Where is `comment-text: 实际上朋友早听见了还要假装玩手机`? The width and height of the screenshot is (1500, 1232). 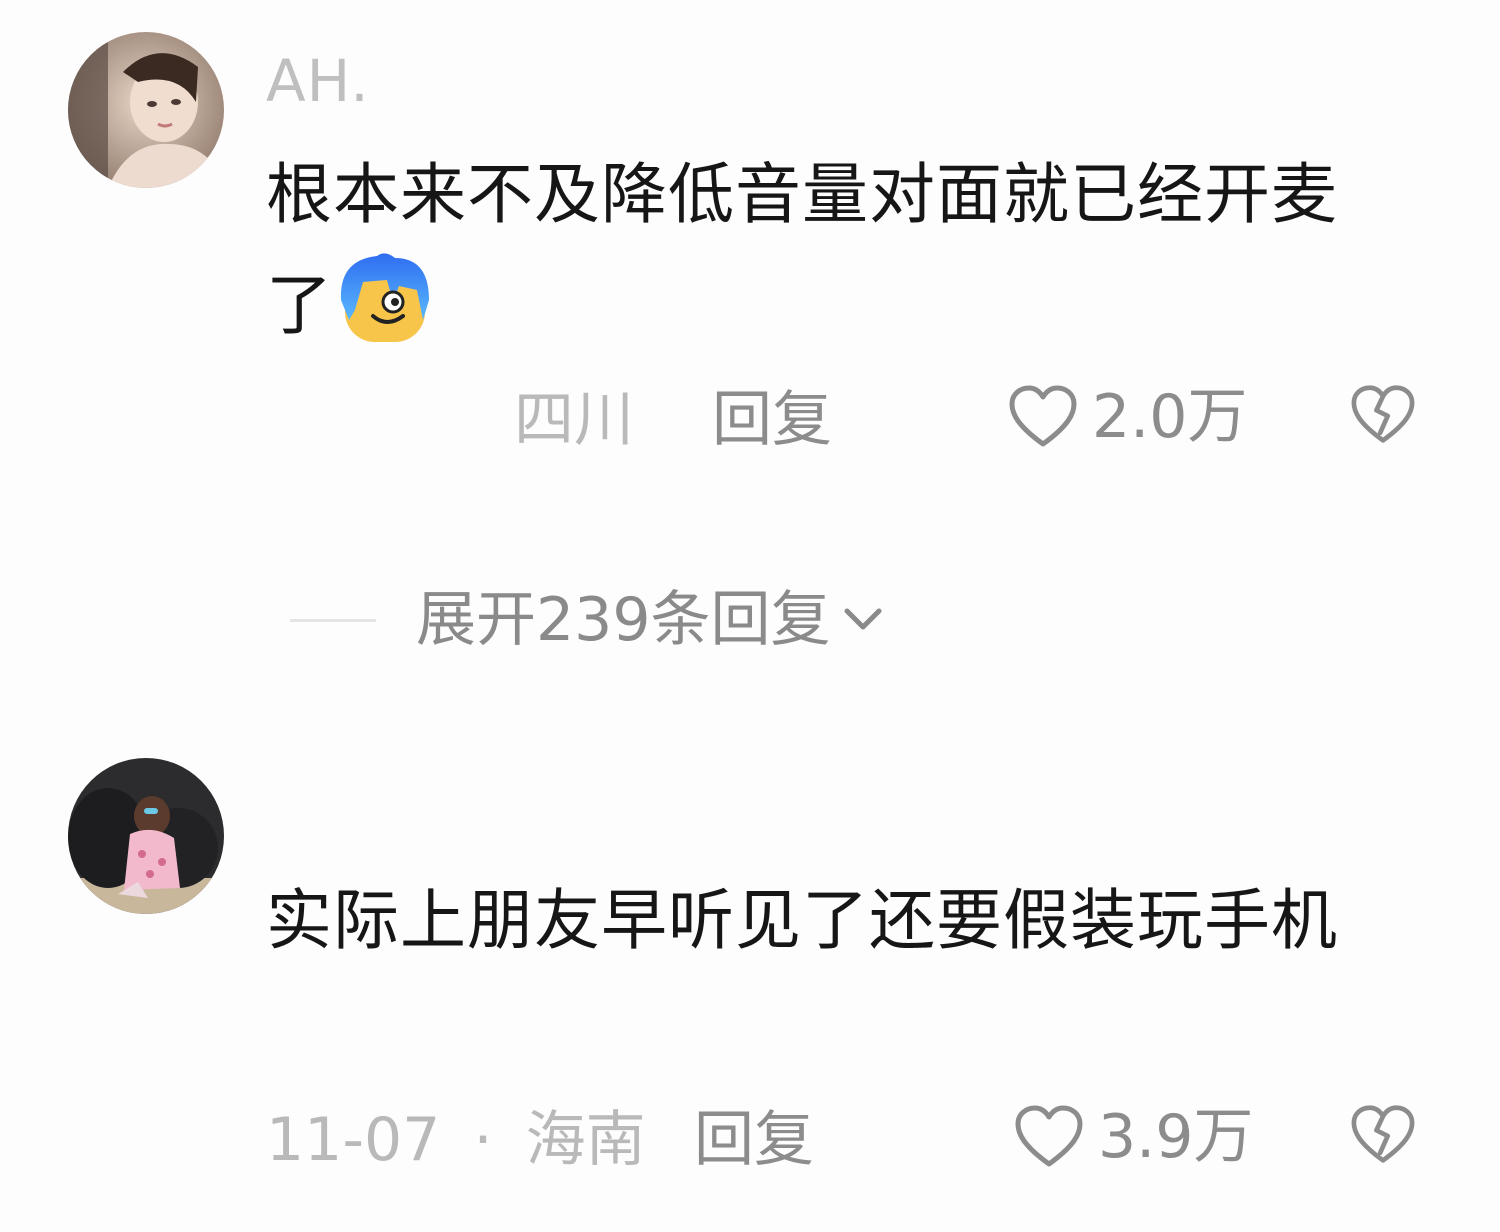 comment-text: 实际上朋友早听见了还要假装玩手机 is located at coordinates (831, 921).